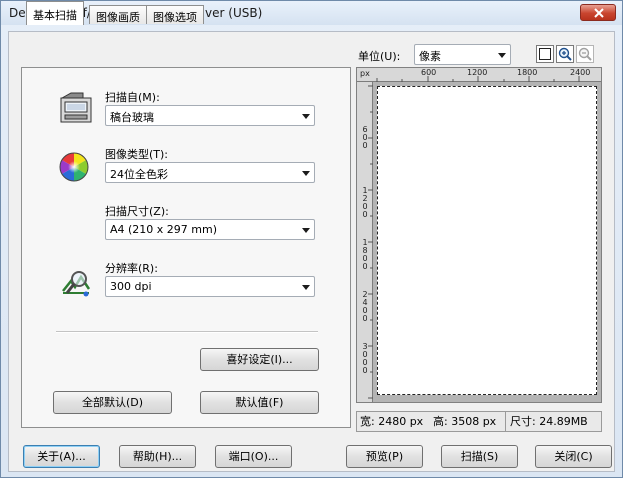 The image size is (623, 478). What do you see at coordinates (132, 117) in the screenshot?
I see `scan-from-value: 稿台玻璃` at bounding box center [132, 117].